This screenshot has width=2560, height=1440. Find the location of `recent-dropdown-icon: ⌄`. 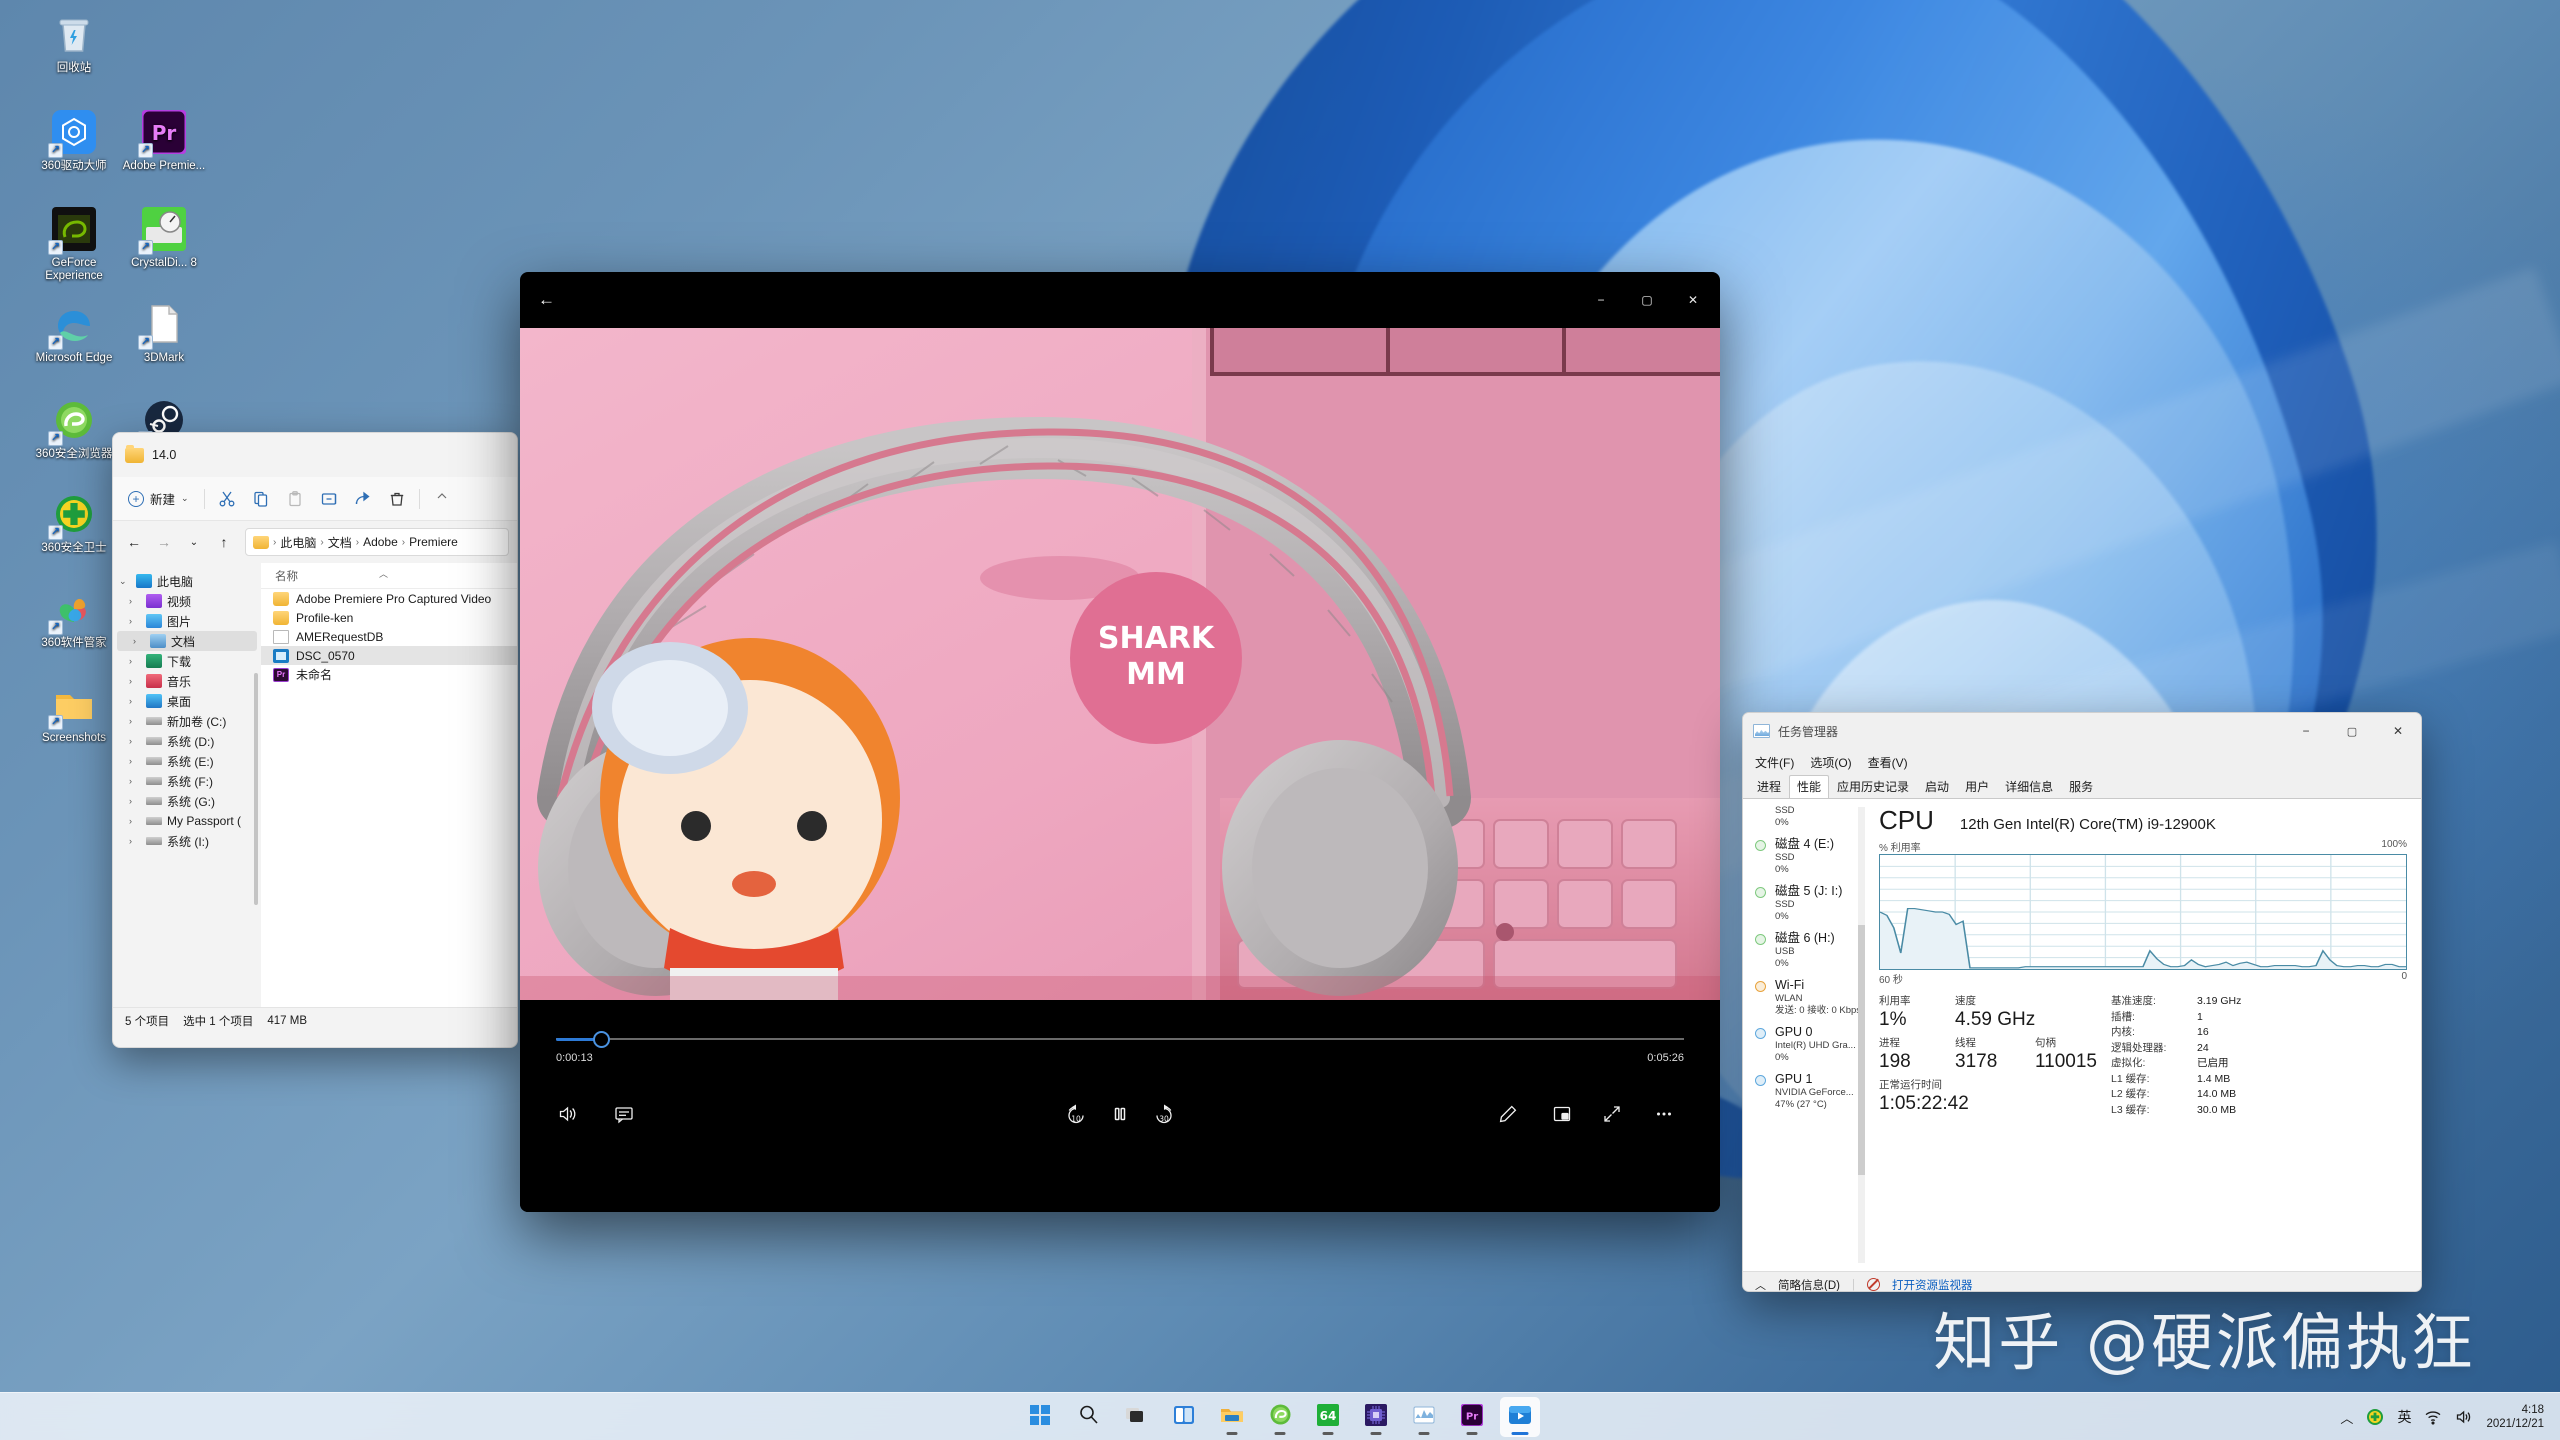

recent-dropdown-icon: ⌄ is located at coordinates (194, 542).